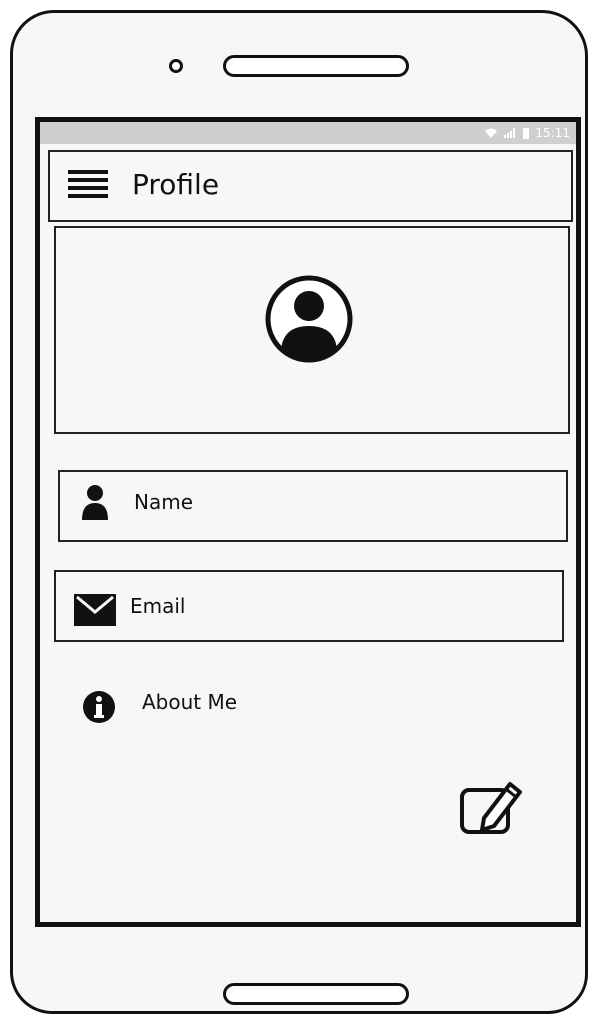 The width and height of the screenshot is (595, 1019). I want to click on status-bar: 15:11, so click(308, 133).